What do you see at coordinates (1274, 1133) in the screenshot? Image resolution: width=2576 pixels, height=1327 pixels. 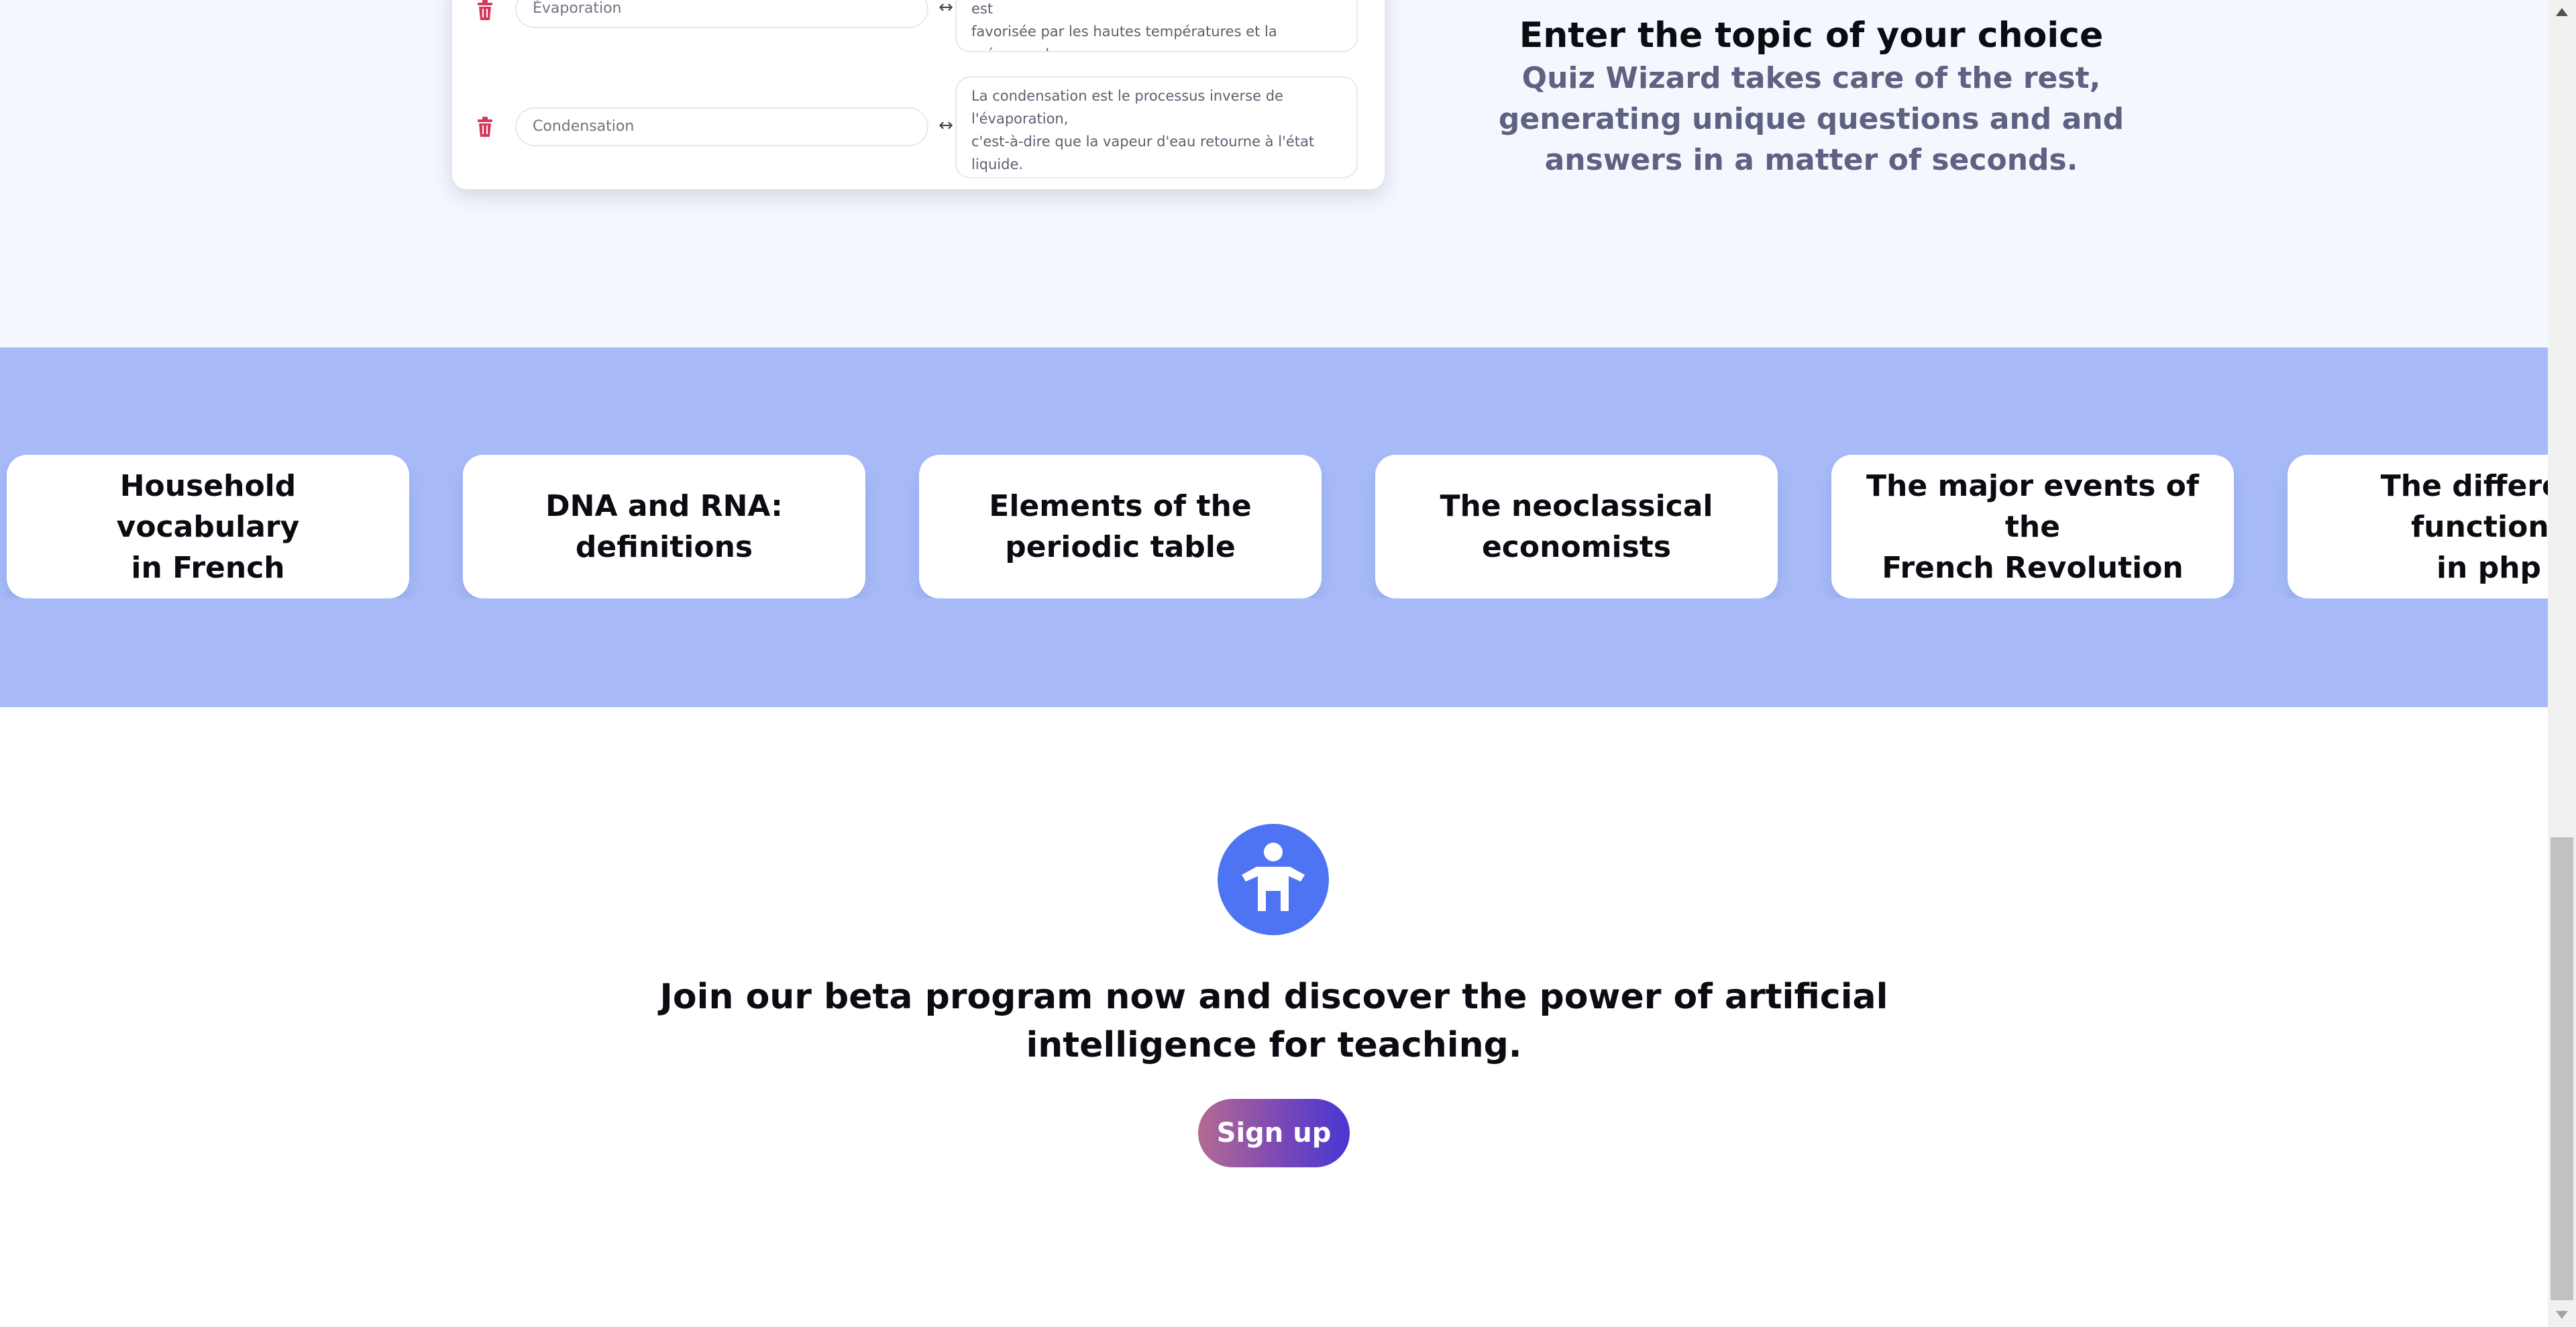 I see `sign-up-button: Sign up` at bounding box center [1274, 1133].